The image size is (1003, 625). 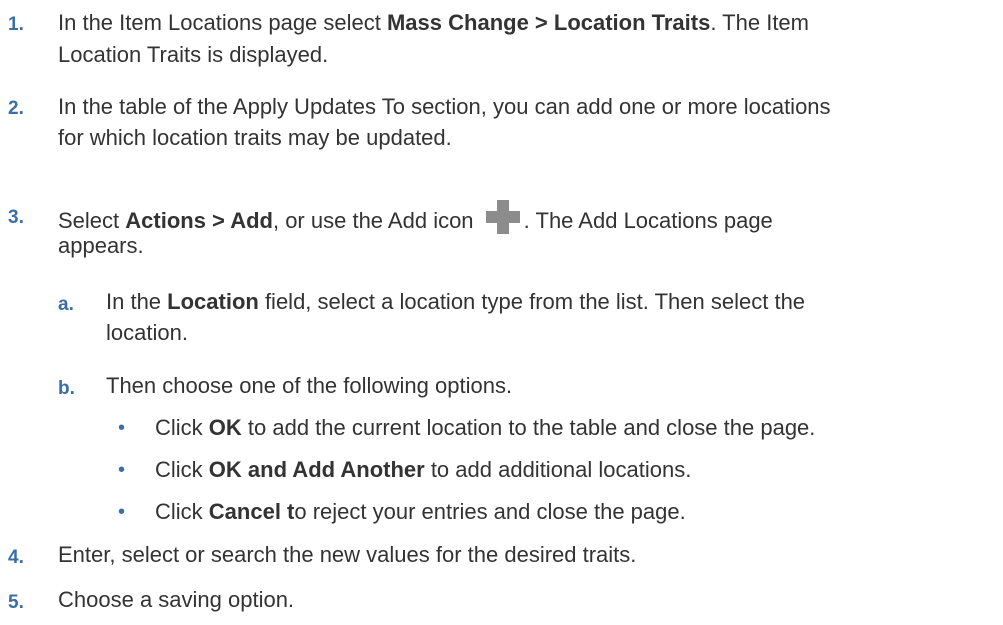 I want to click on step-number: 1., so click(x=16, y=24).